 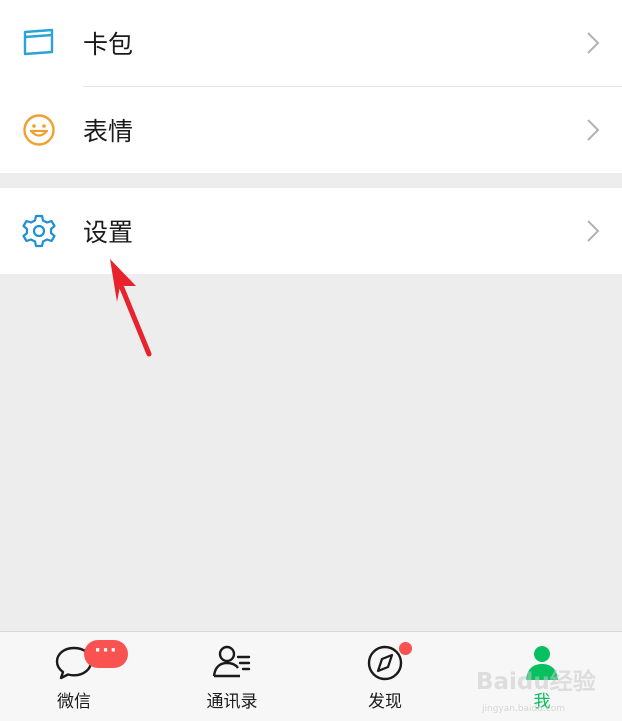 I want to click on card-icon, so click(x=39, y=43).